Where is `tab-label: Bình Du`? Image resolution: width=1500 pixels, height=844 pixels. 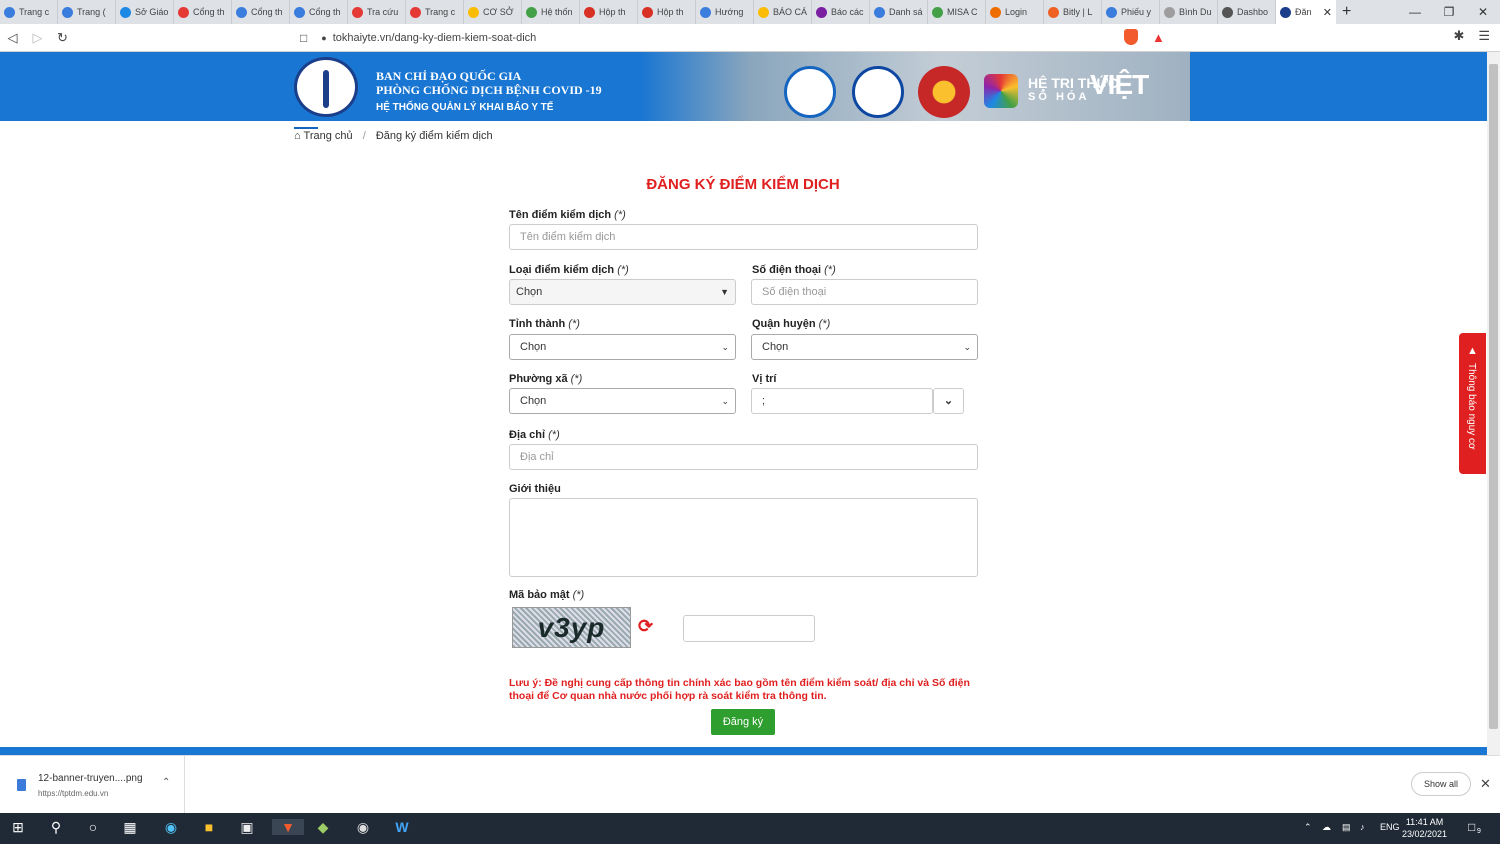 tab-label: Bình Du is located at coordinates (1195, 12).